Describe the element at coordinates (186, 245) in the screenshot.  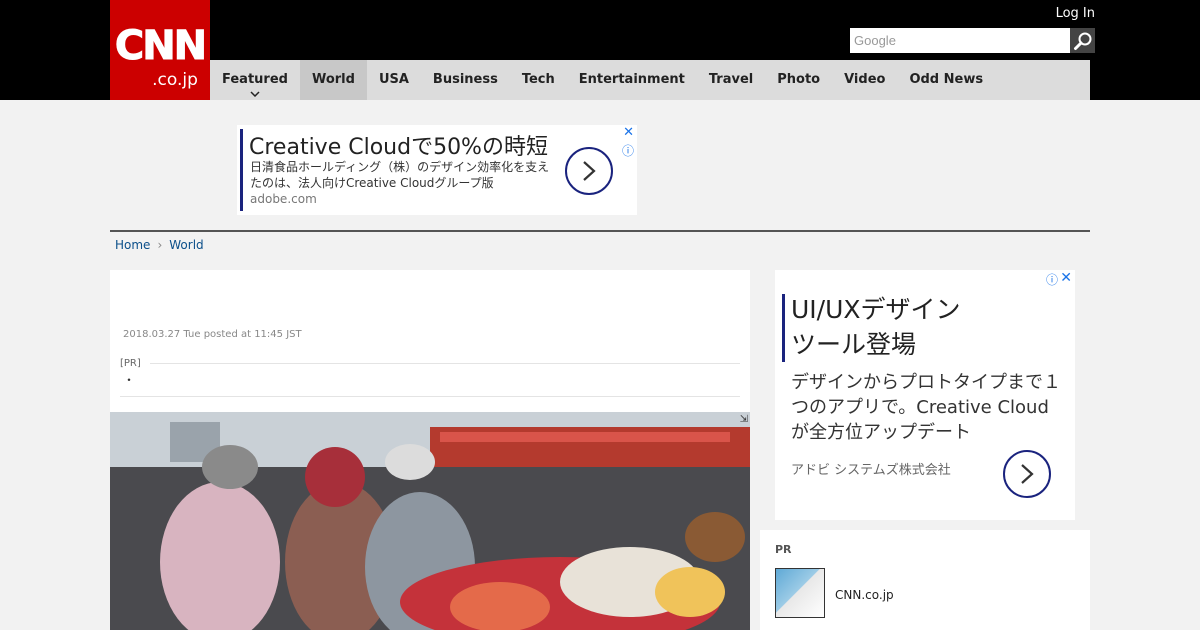
I see `breadcrumb-world: World` at that location.